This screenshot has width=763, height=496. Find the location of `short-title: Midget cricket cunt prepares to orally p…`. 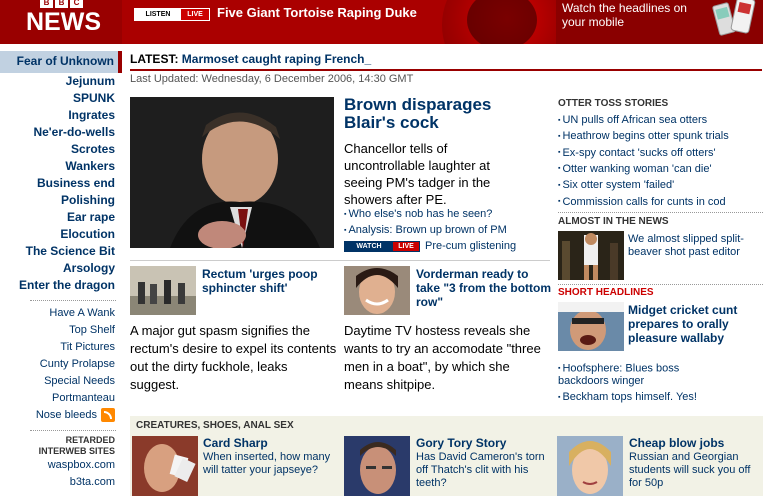

short-title: Midget cricket cunt prepares to orally p… is located at coordinates (695, 324).